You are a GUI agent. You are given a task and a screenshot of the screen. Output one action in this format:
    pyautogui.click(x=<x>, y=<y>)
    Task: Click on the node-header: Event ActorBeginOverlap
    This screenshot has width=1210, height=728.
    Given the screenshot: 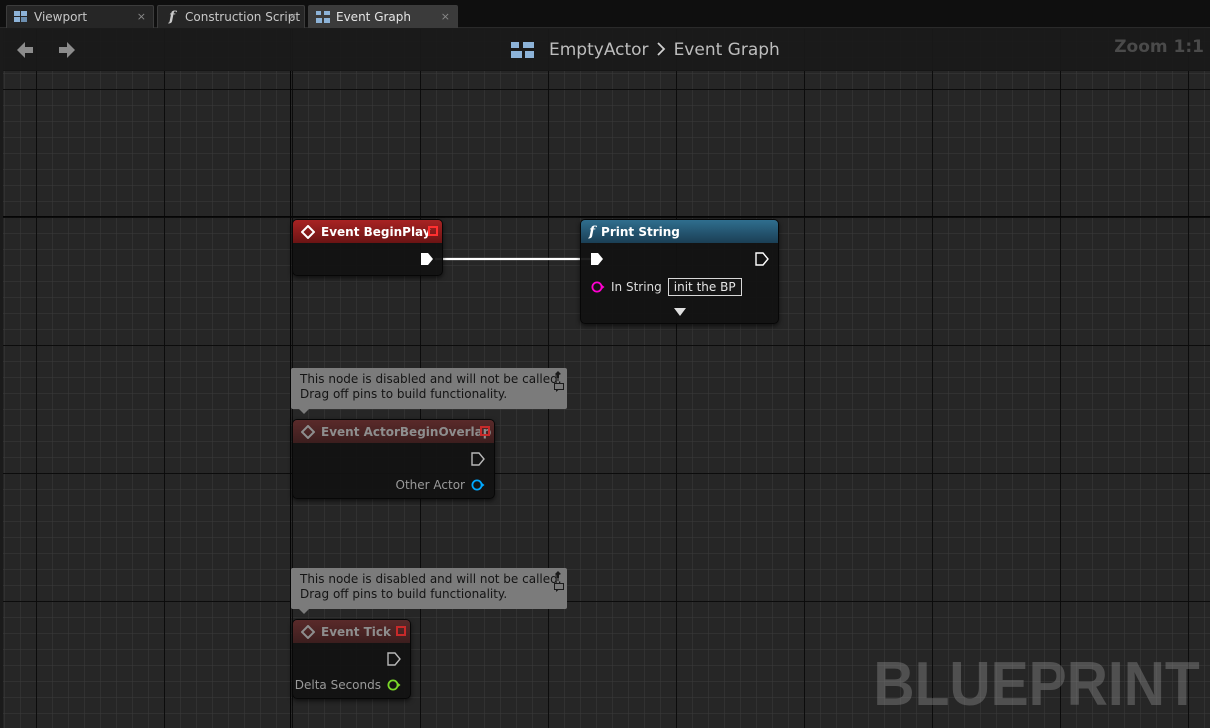 What is the action you would take?
    pyautogui.click(x=393, y=431)
    